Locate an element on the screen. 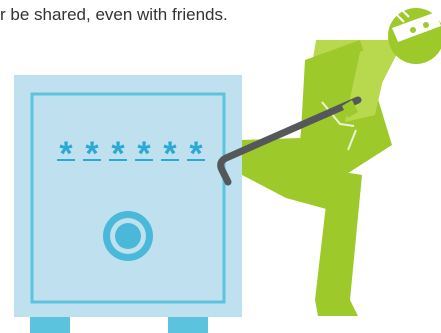 The width and height of the screenshot is (441, 333). safe-foot-right is located at coordinates (188, 324).